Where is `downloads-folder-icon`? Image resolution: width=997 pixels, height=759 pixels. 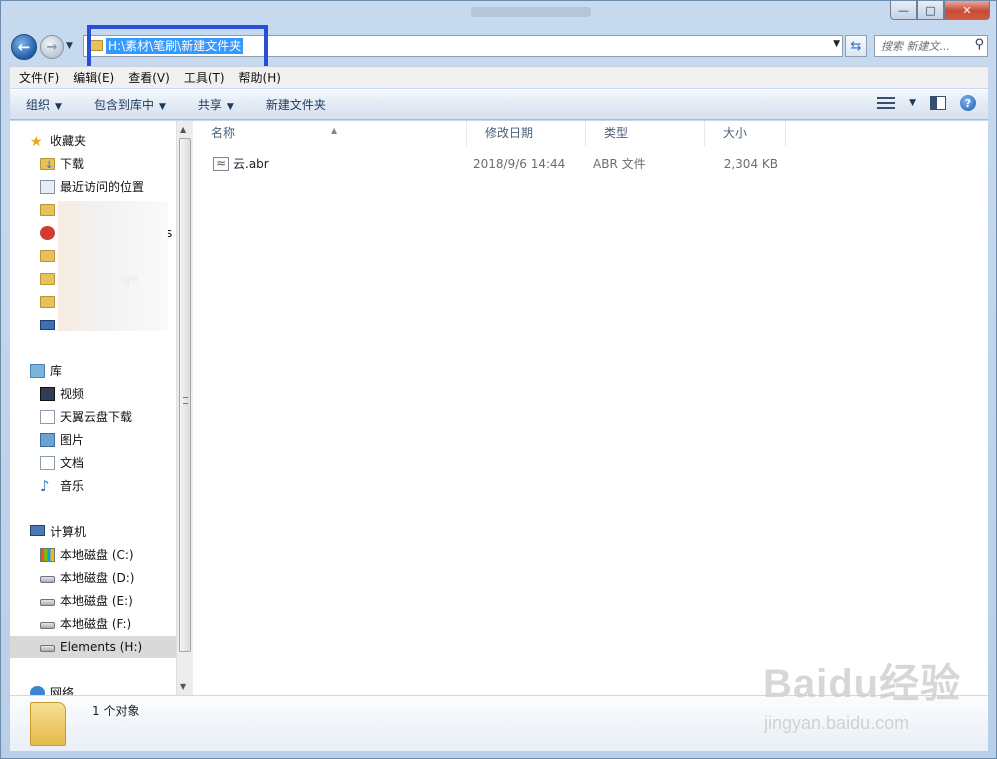
downloads-folder-icon is located at coordinates (47, 166).